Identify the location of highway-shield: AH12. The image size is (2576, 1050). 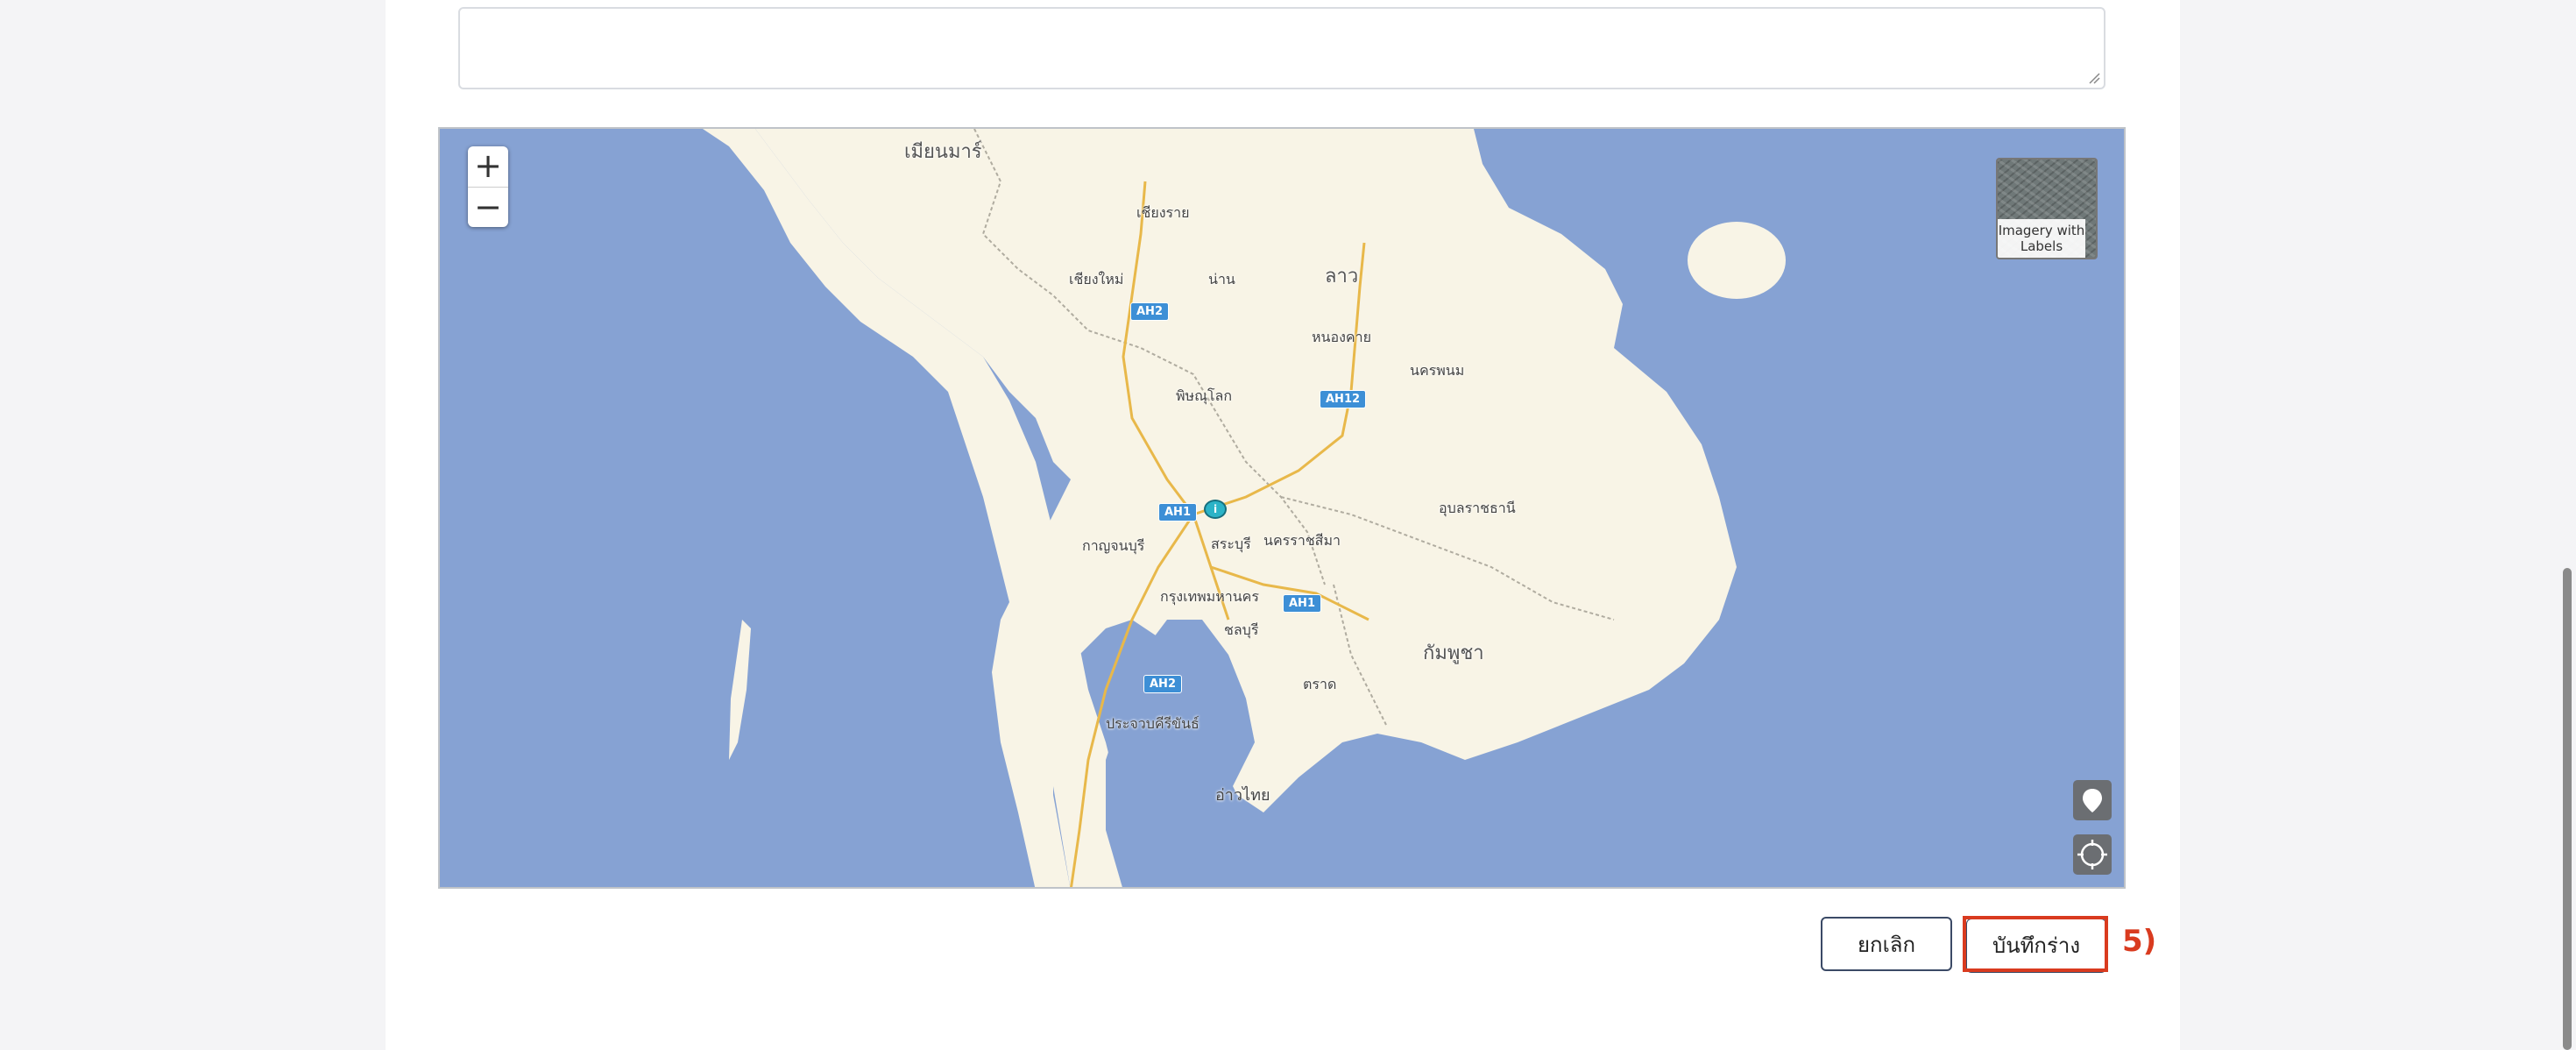
(1343, 399).